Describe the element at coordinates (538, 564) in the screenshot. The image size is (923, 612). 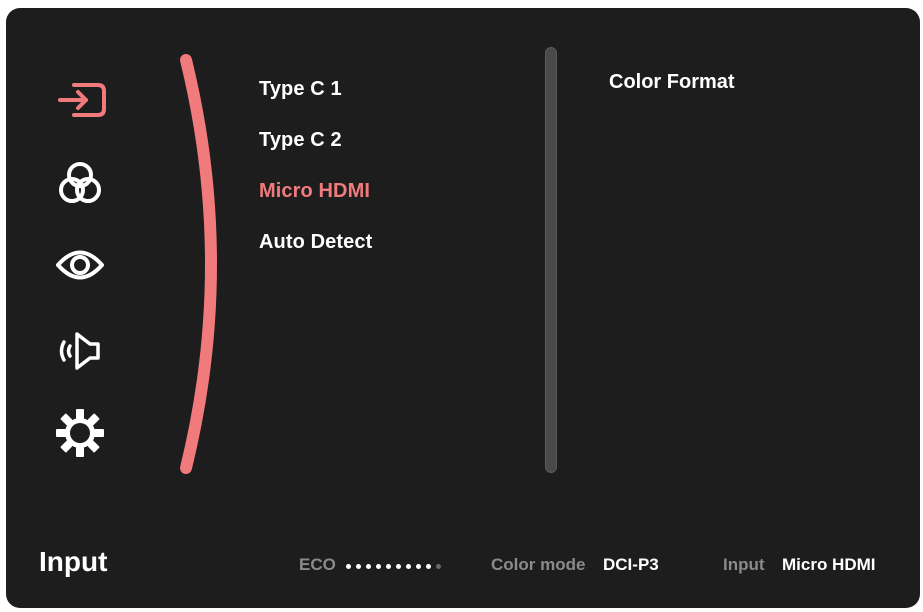
I see `color-mode-label: Color mode` at that location.